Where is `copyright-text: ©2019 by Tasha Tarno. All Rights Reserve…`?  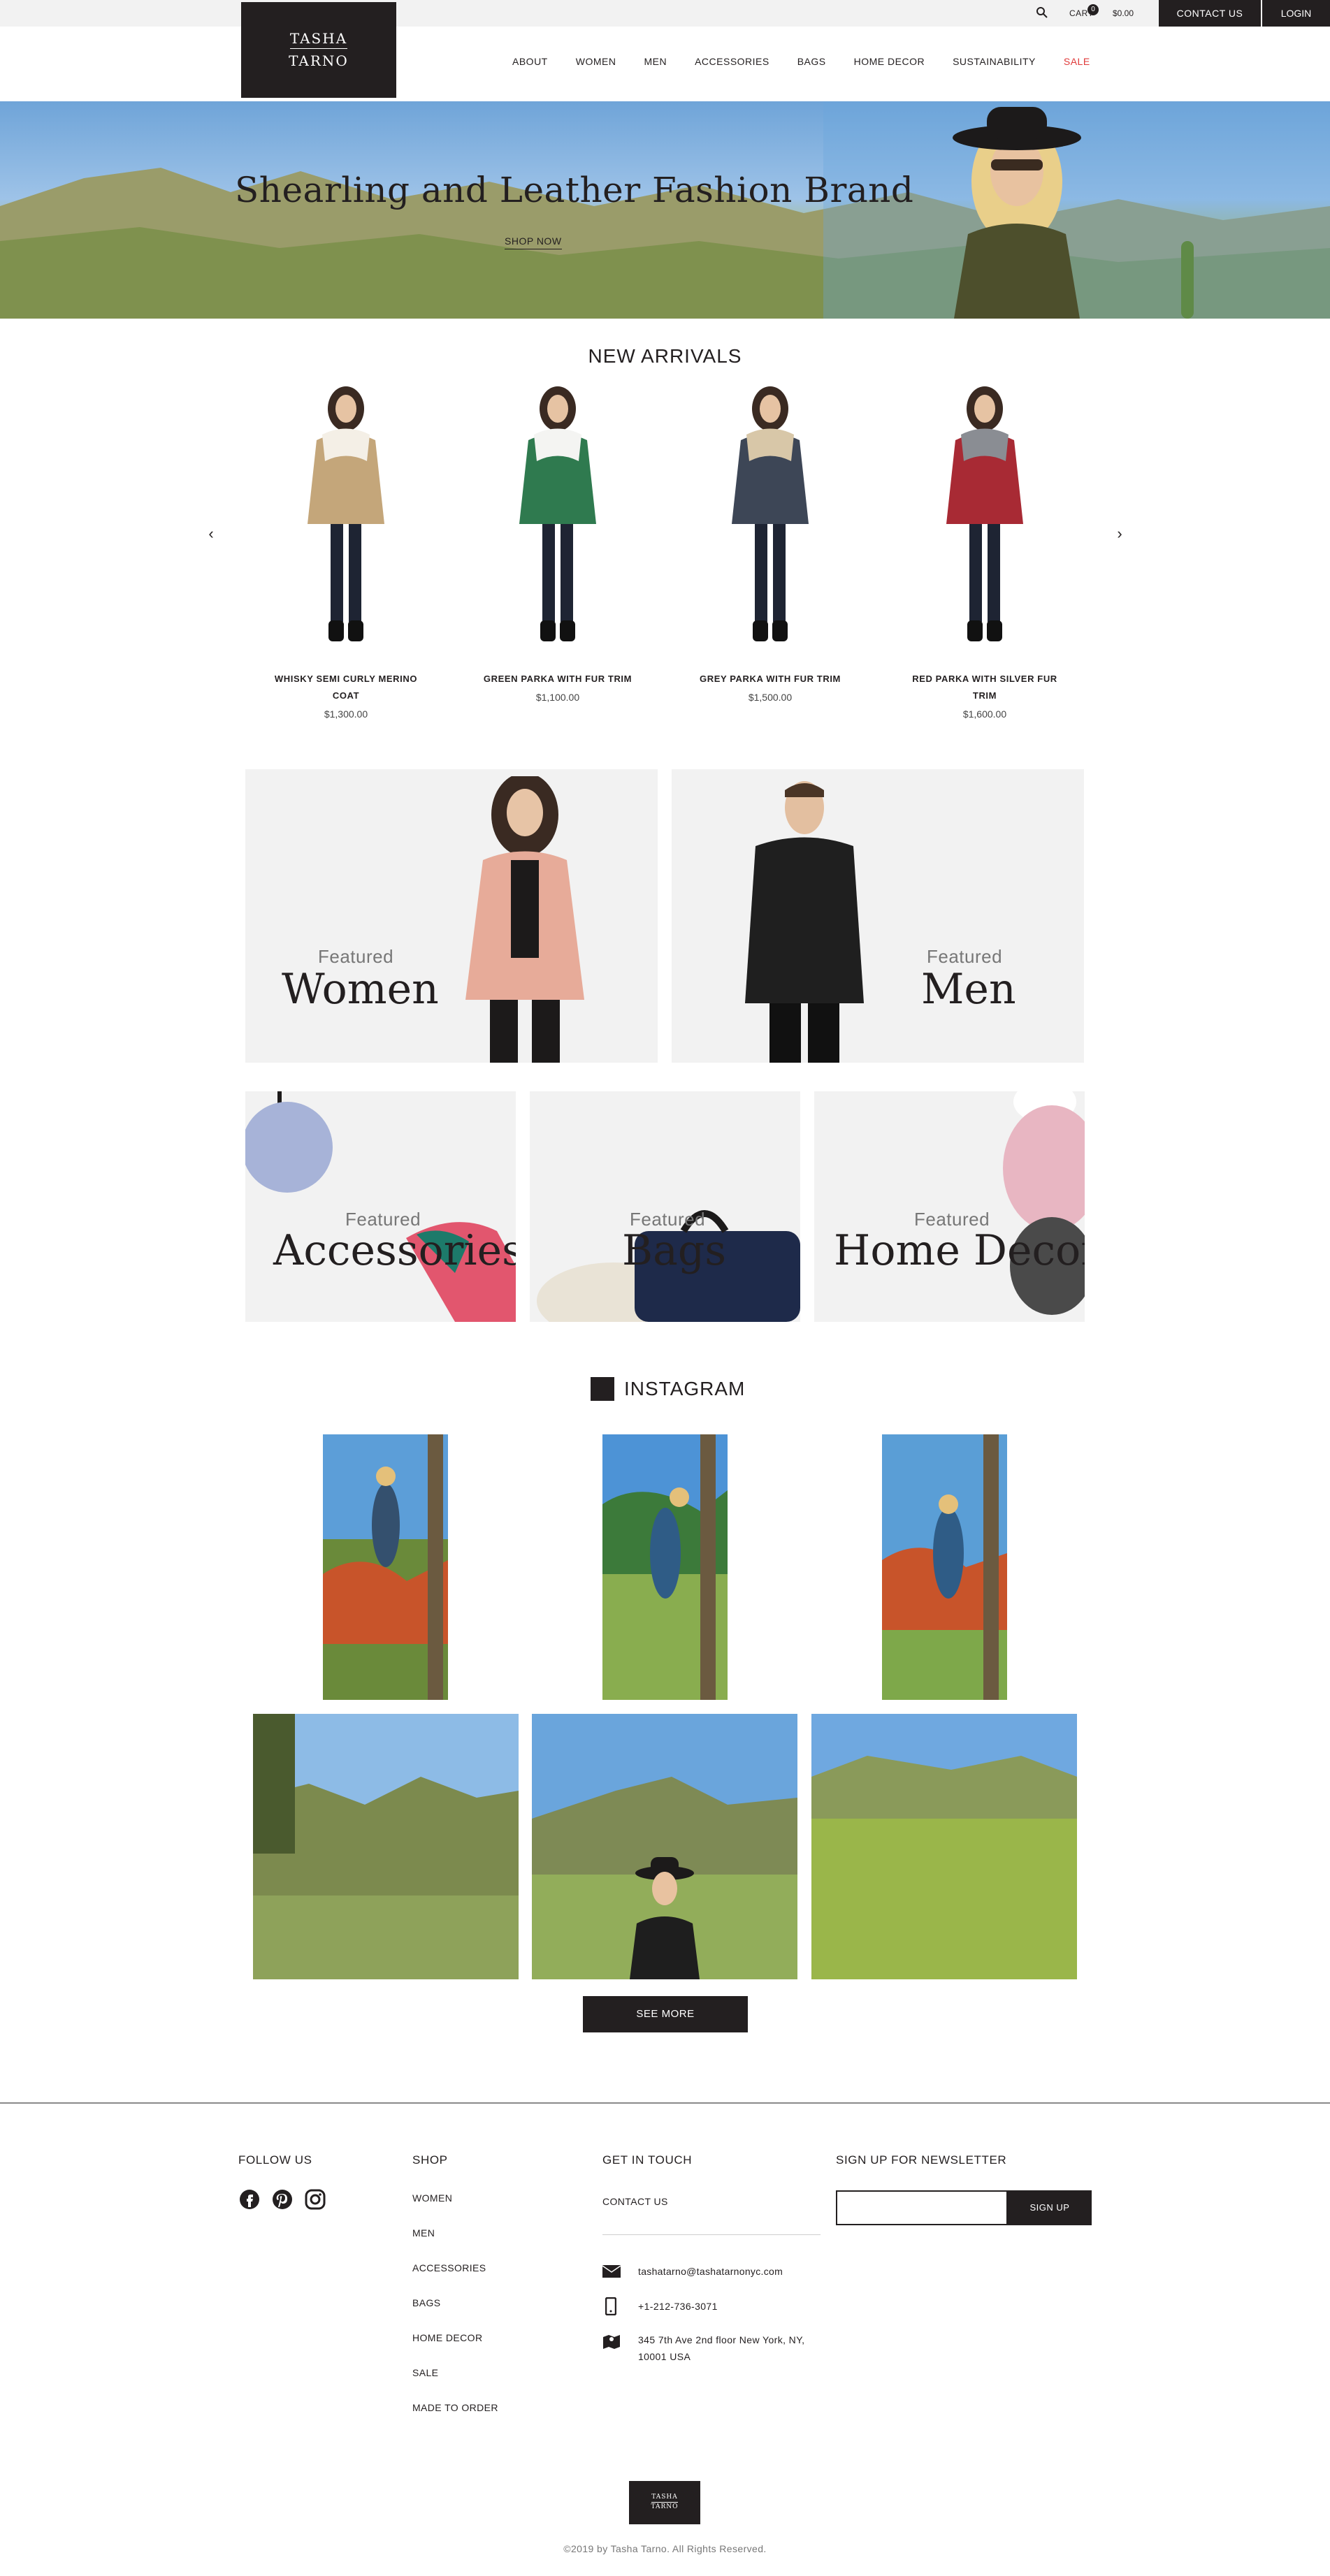
copyright-text: ©2019 by Tasha Tarno. All Rights Reserve… is located at coordinates (665, 2548).